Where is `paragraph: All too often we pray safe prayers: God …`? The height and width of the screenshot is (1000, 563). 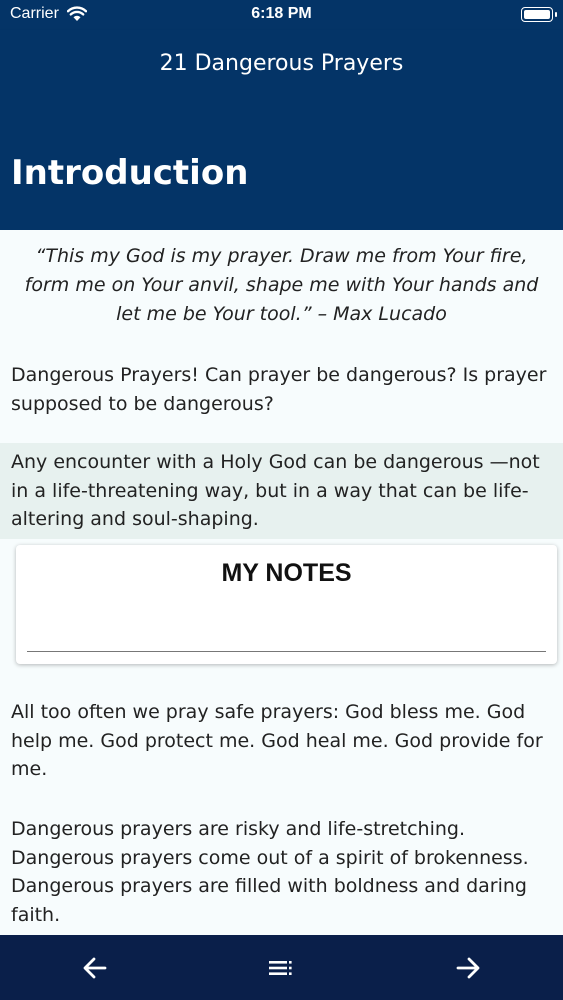 paragraph: All too often we pray safe prayers: God … is located at coordinates (277, 740).